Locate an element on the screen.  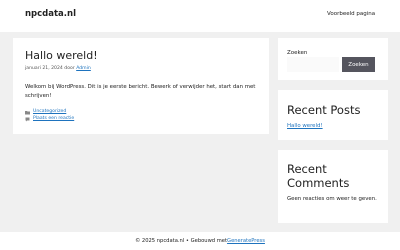
site-header: npcdata.nl Voorbeeld pagina is located at coordinates (200, 16).